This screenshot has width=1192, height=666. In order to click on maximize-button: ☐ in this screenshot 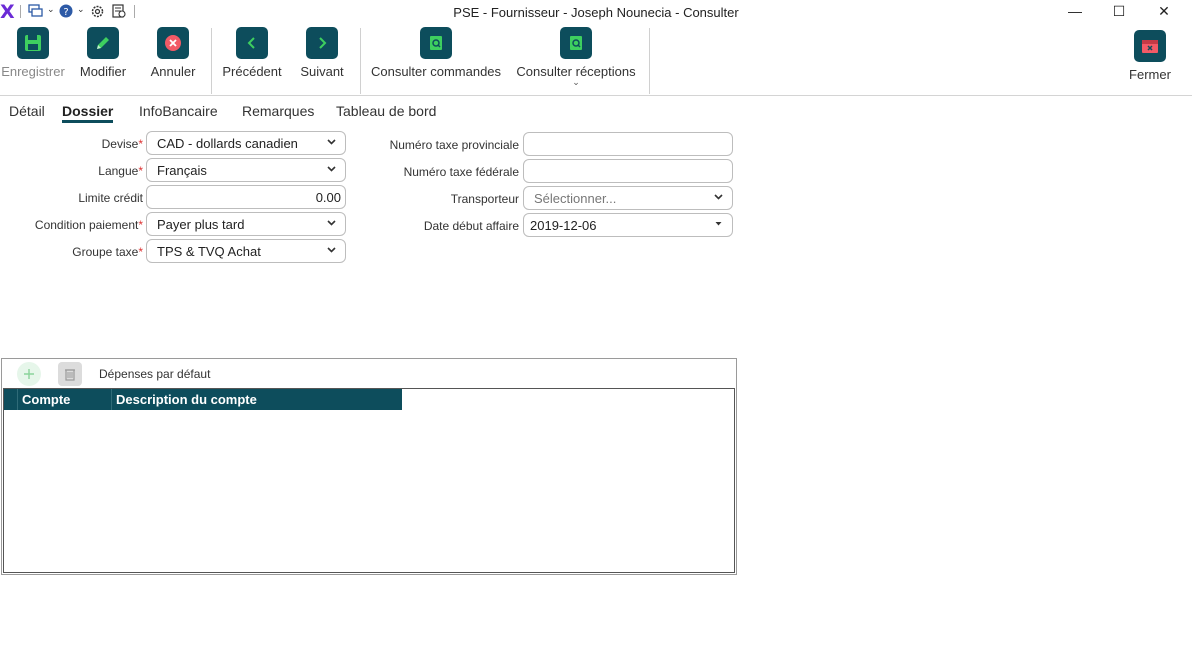, I will do `click(1119, 11)`.